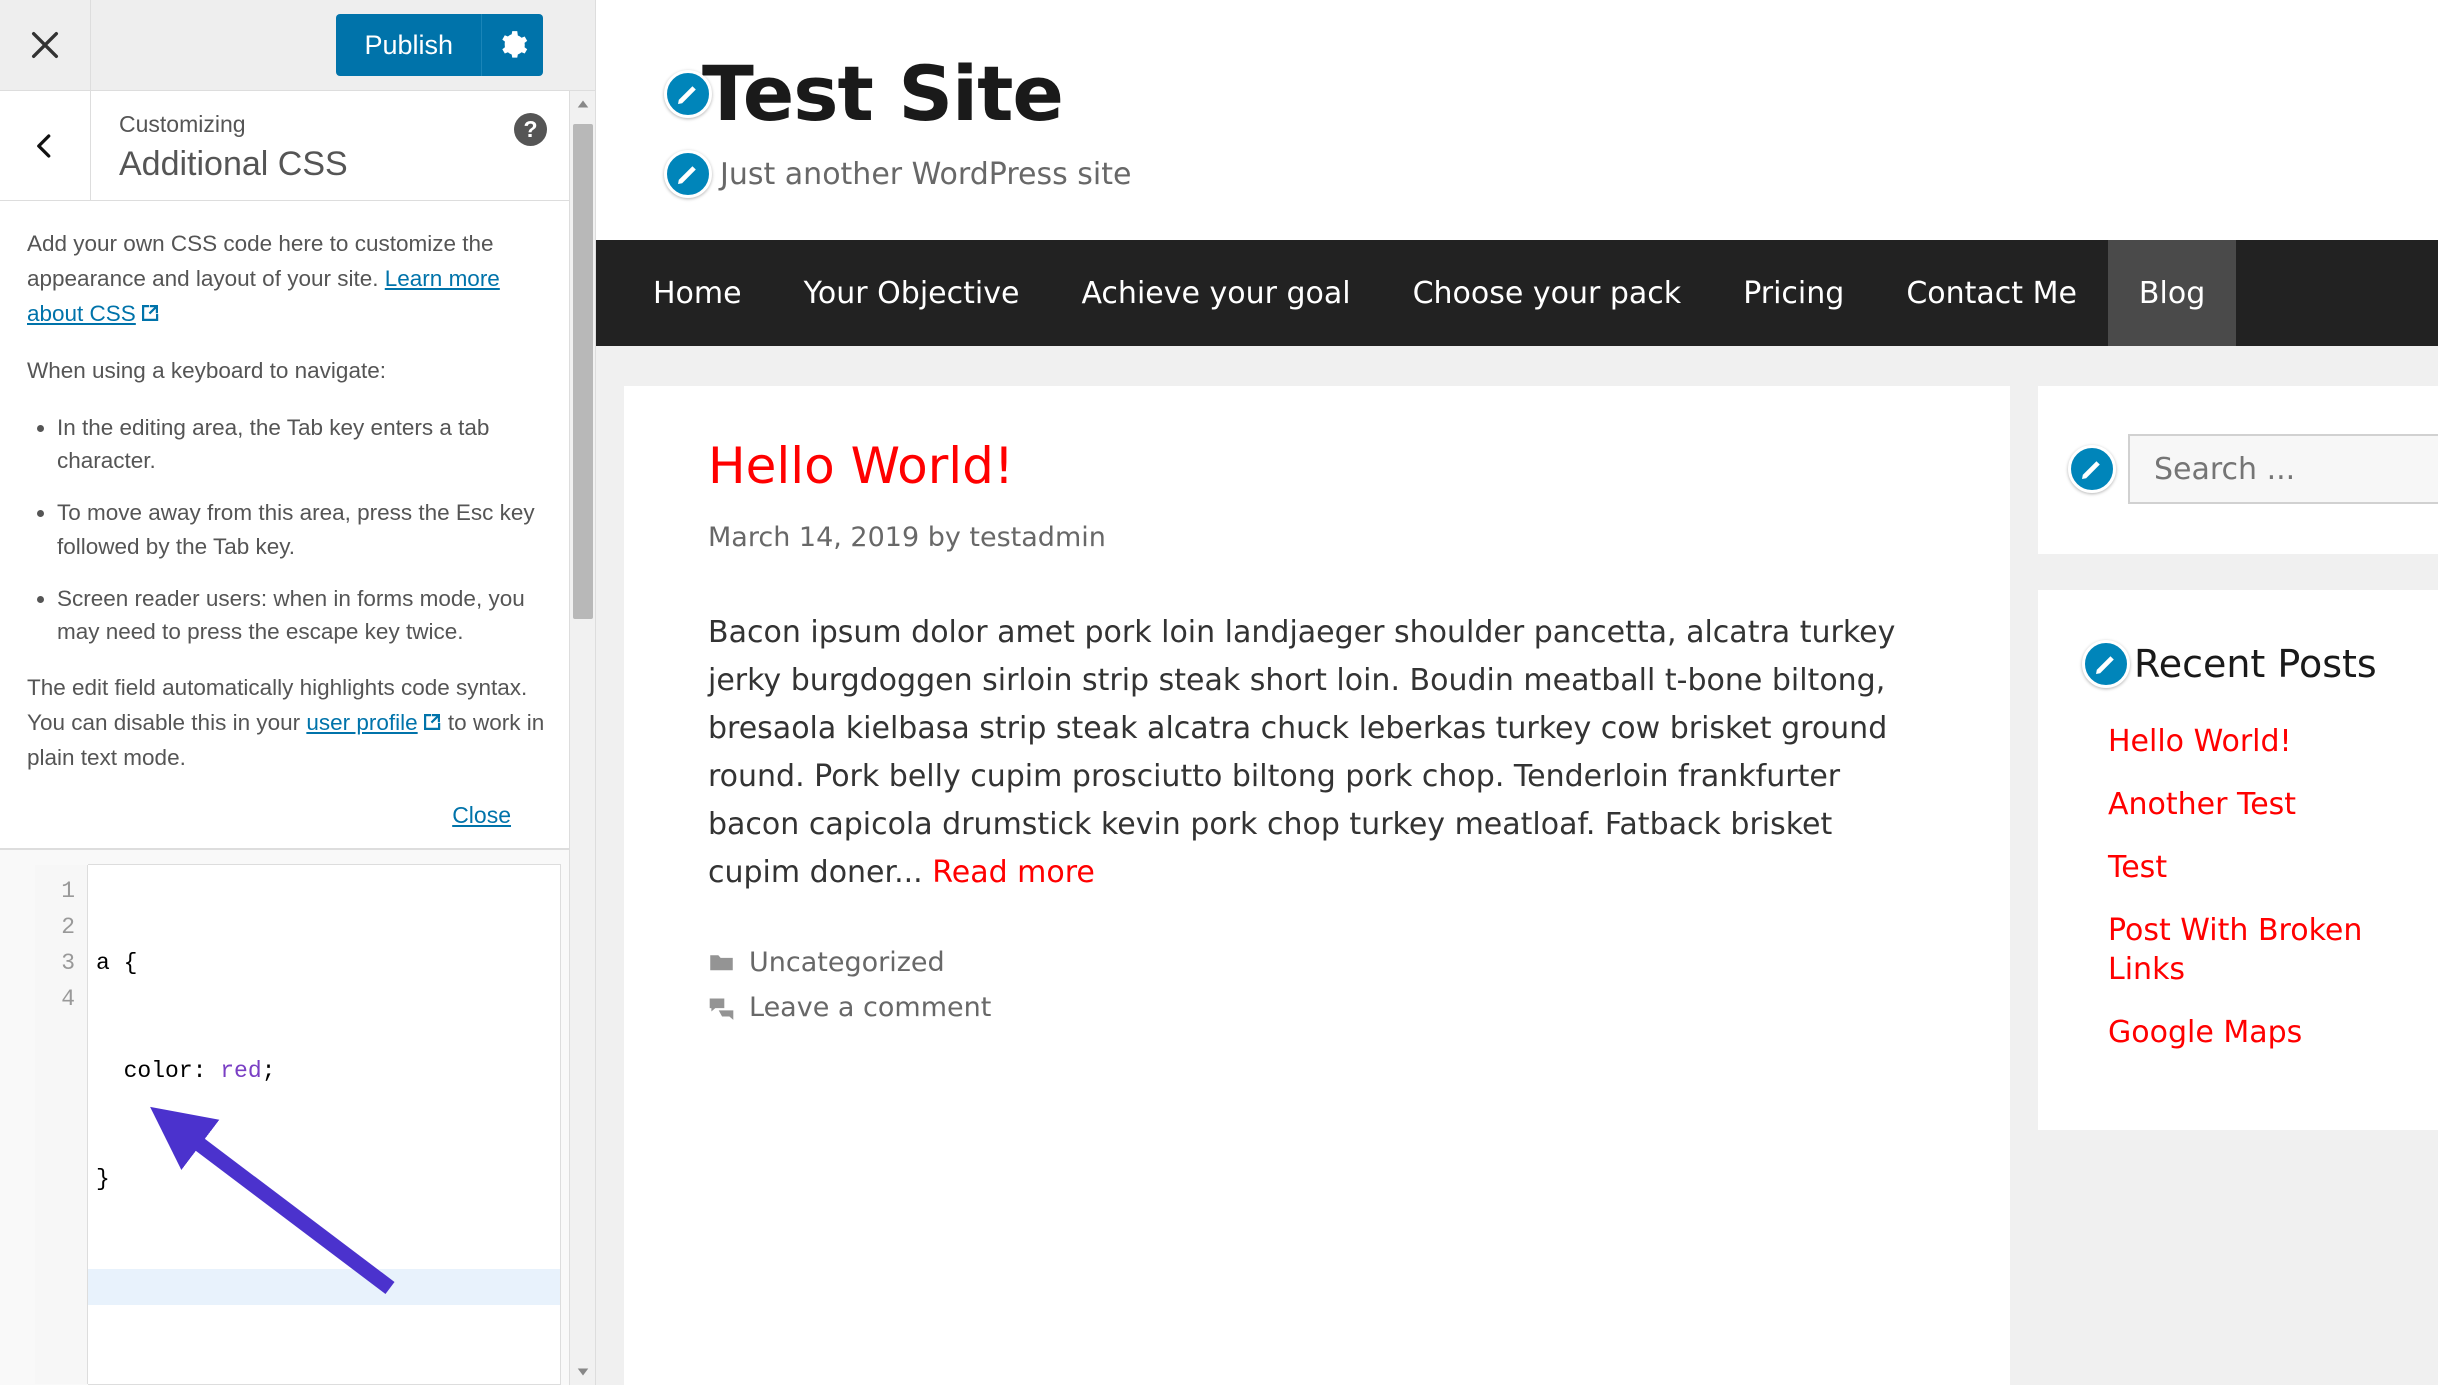  I want to click on leave-comment-link: Leave a comment, so click(870, 1007).